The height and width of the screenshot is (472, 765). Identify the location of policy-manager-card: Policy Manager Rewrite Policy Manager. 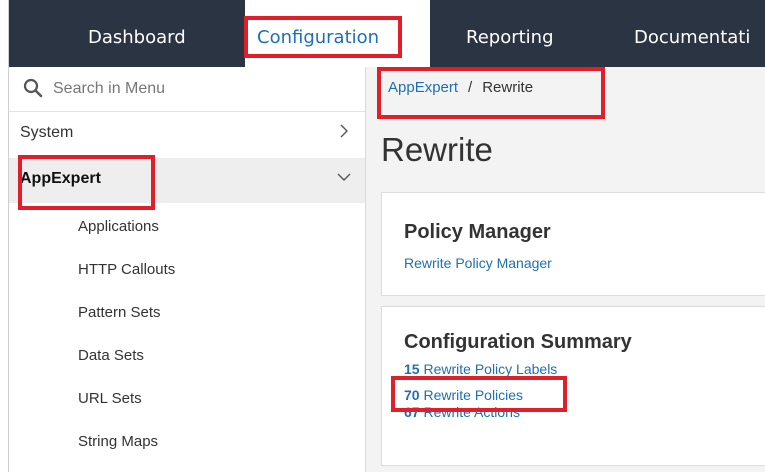
(573, 244).